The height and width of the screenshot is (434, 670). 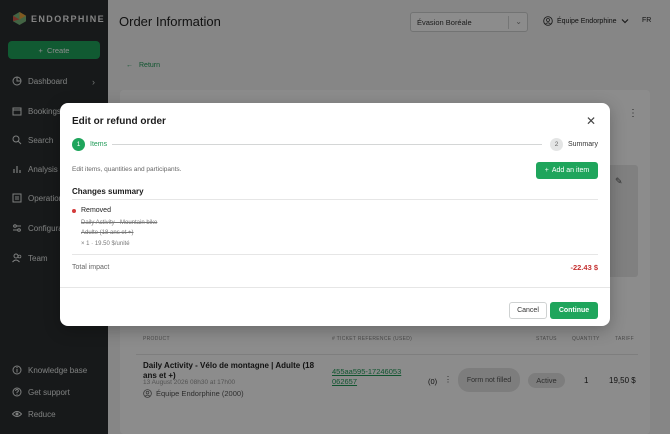 What do you see at coordinates (78, 144) in the screenshot?
I see `step-1-indicator: 1` at bounding box center [78, 144].